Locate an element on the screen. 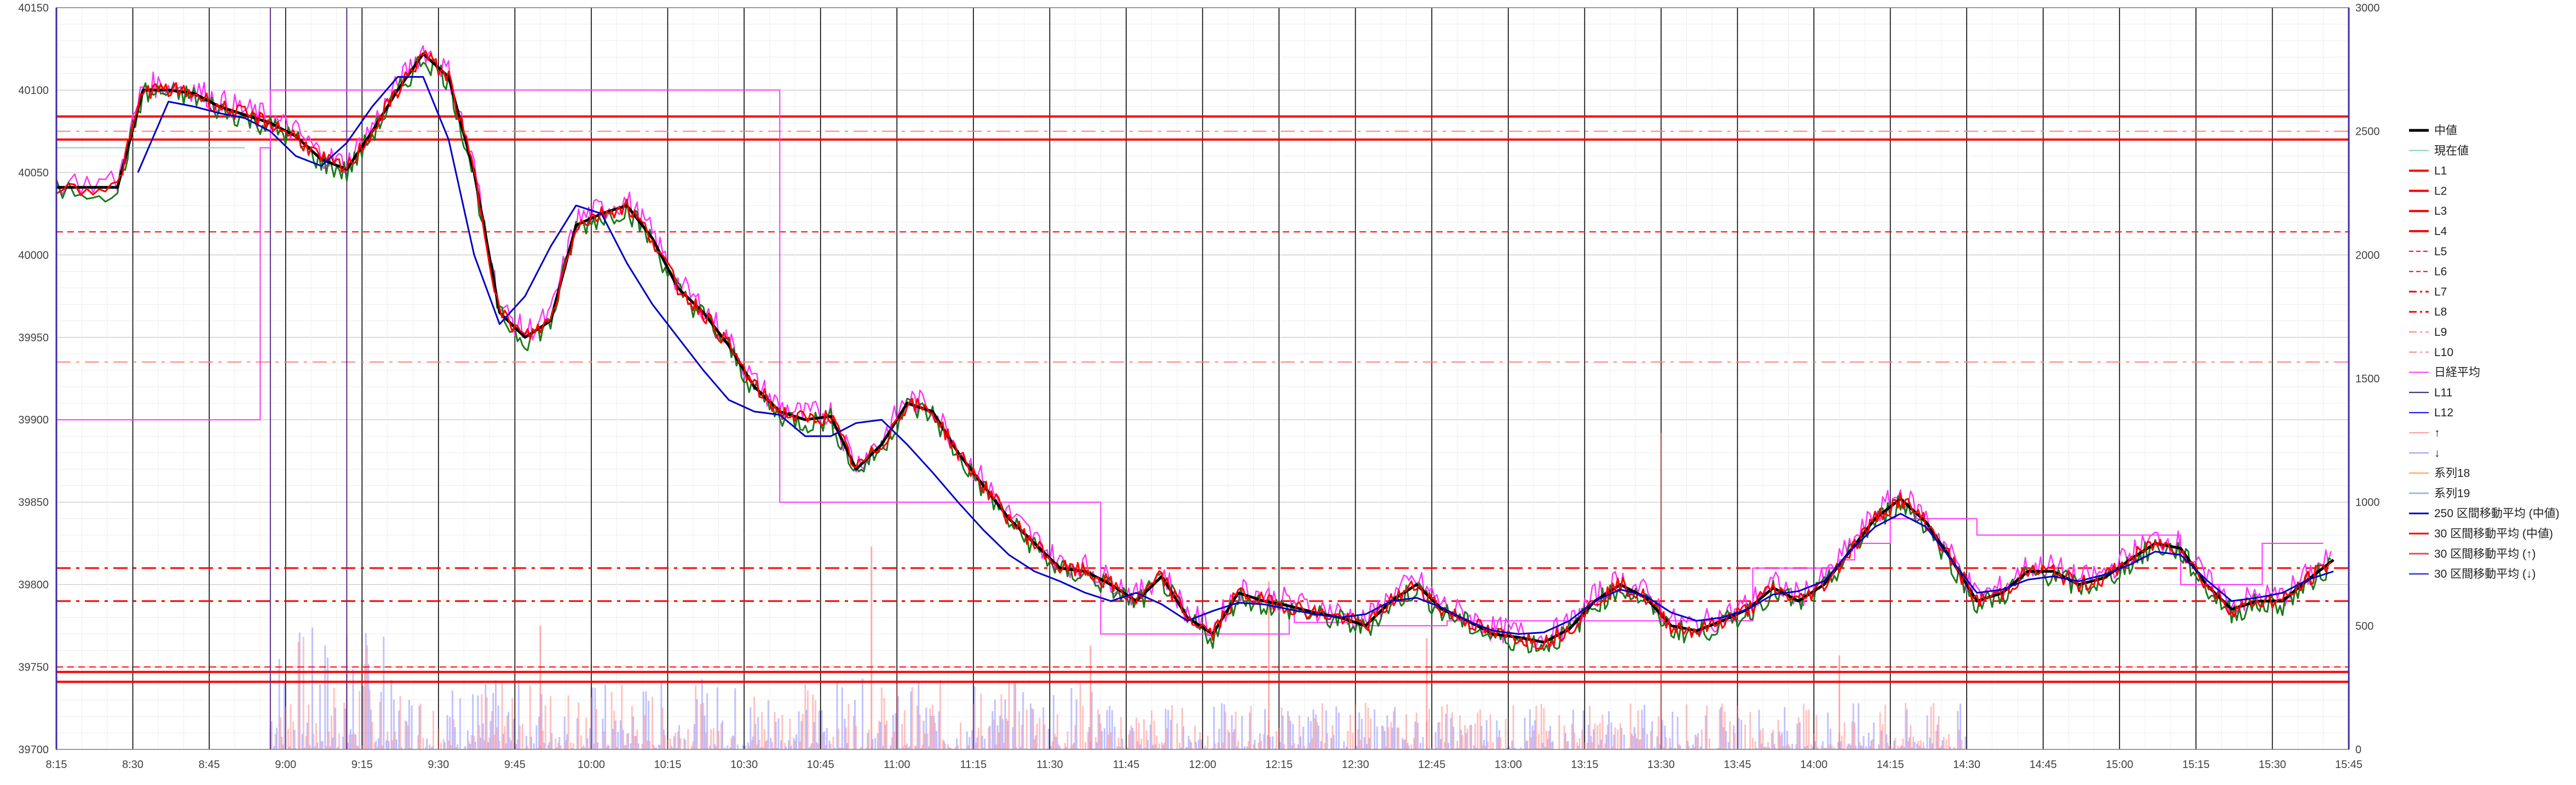 The height and width of the screenshot is (785, 2576). x-tick-label: 11:30 is located at coordinates (1049, 765).